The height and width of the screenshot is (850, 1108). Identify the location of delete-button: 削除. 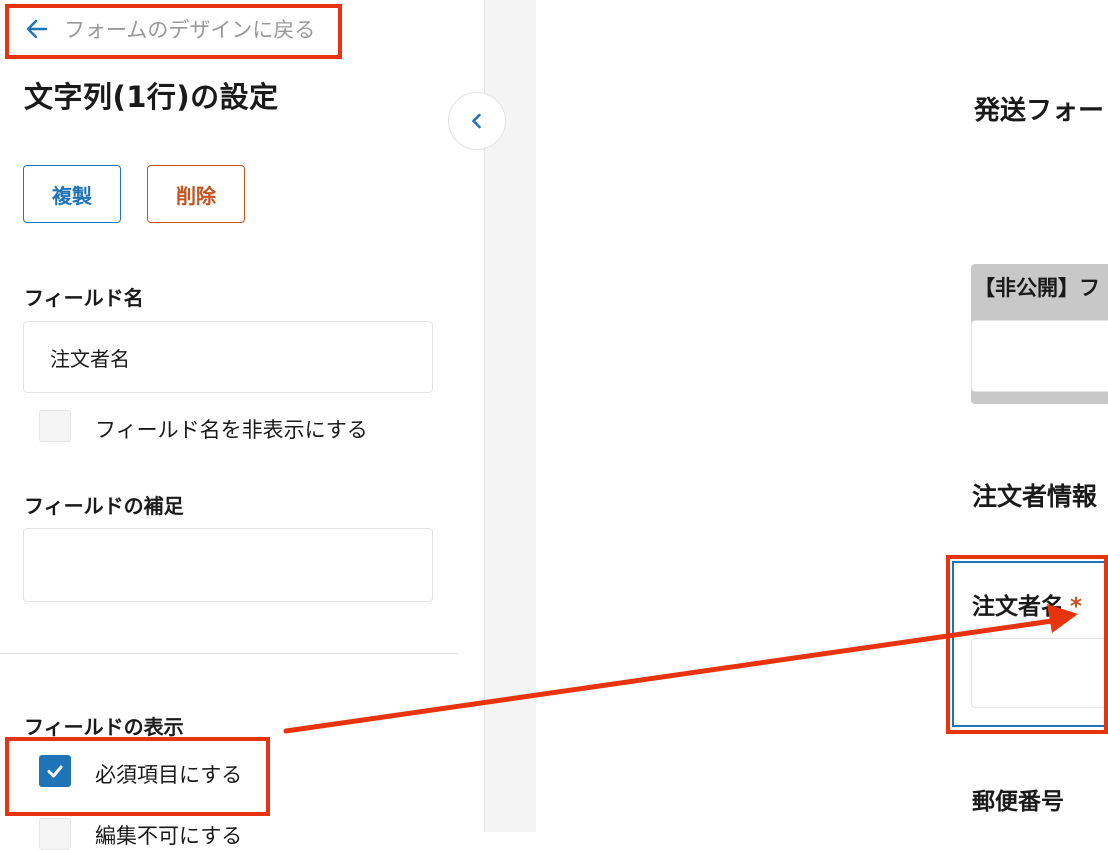
(196, 194).